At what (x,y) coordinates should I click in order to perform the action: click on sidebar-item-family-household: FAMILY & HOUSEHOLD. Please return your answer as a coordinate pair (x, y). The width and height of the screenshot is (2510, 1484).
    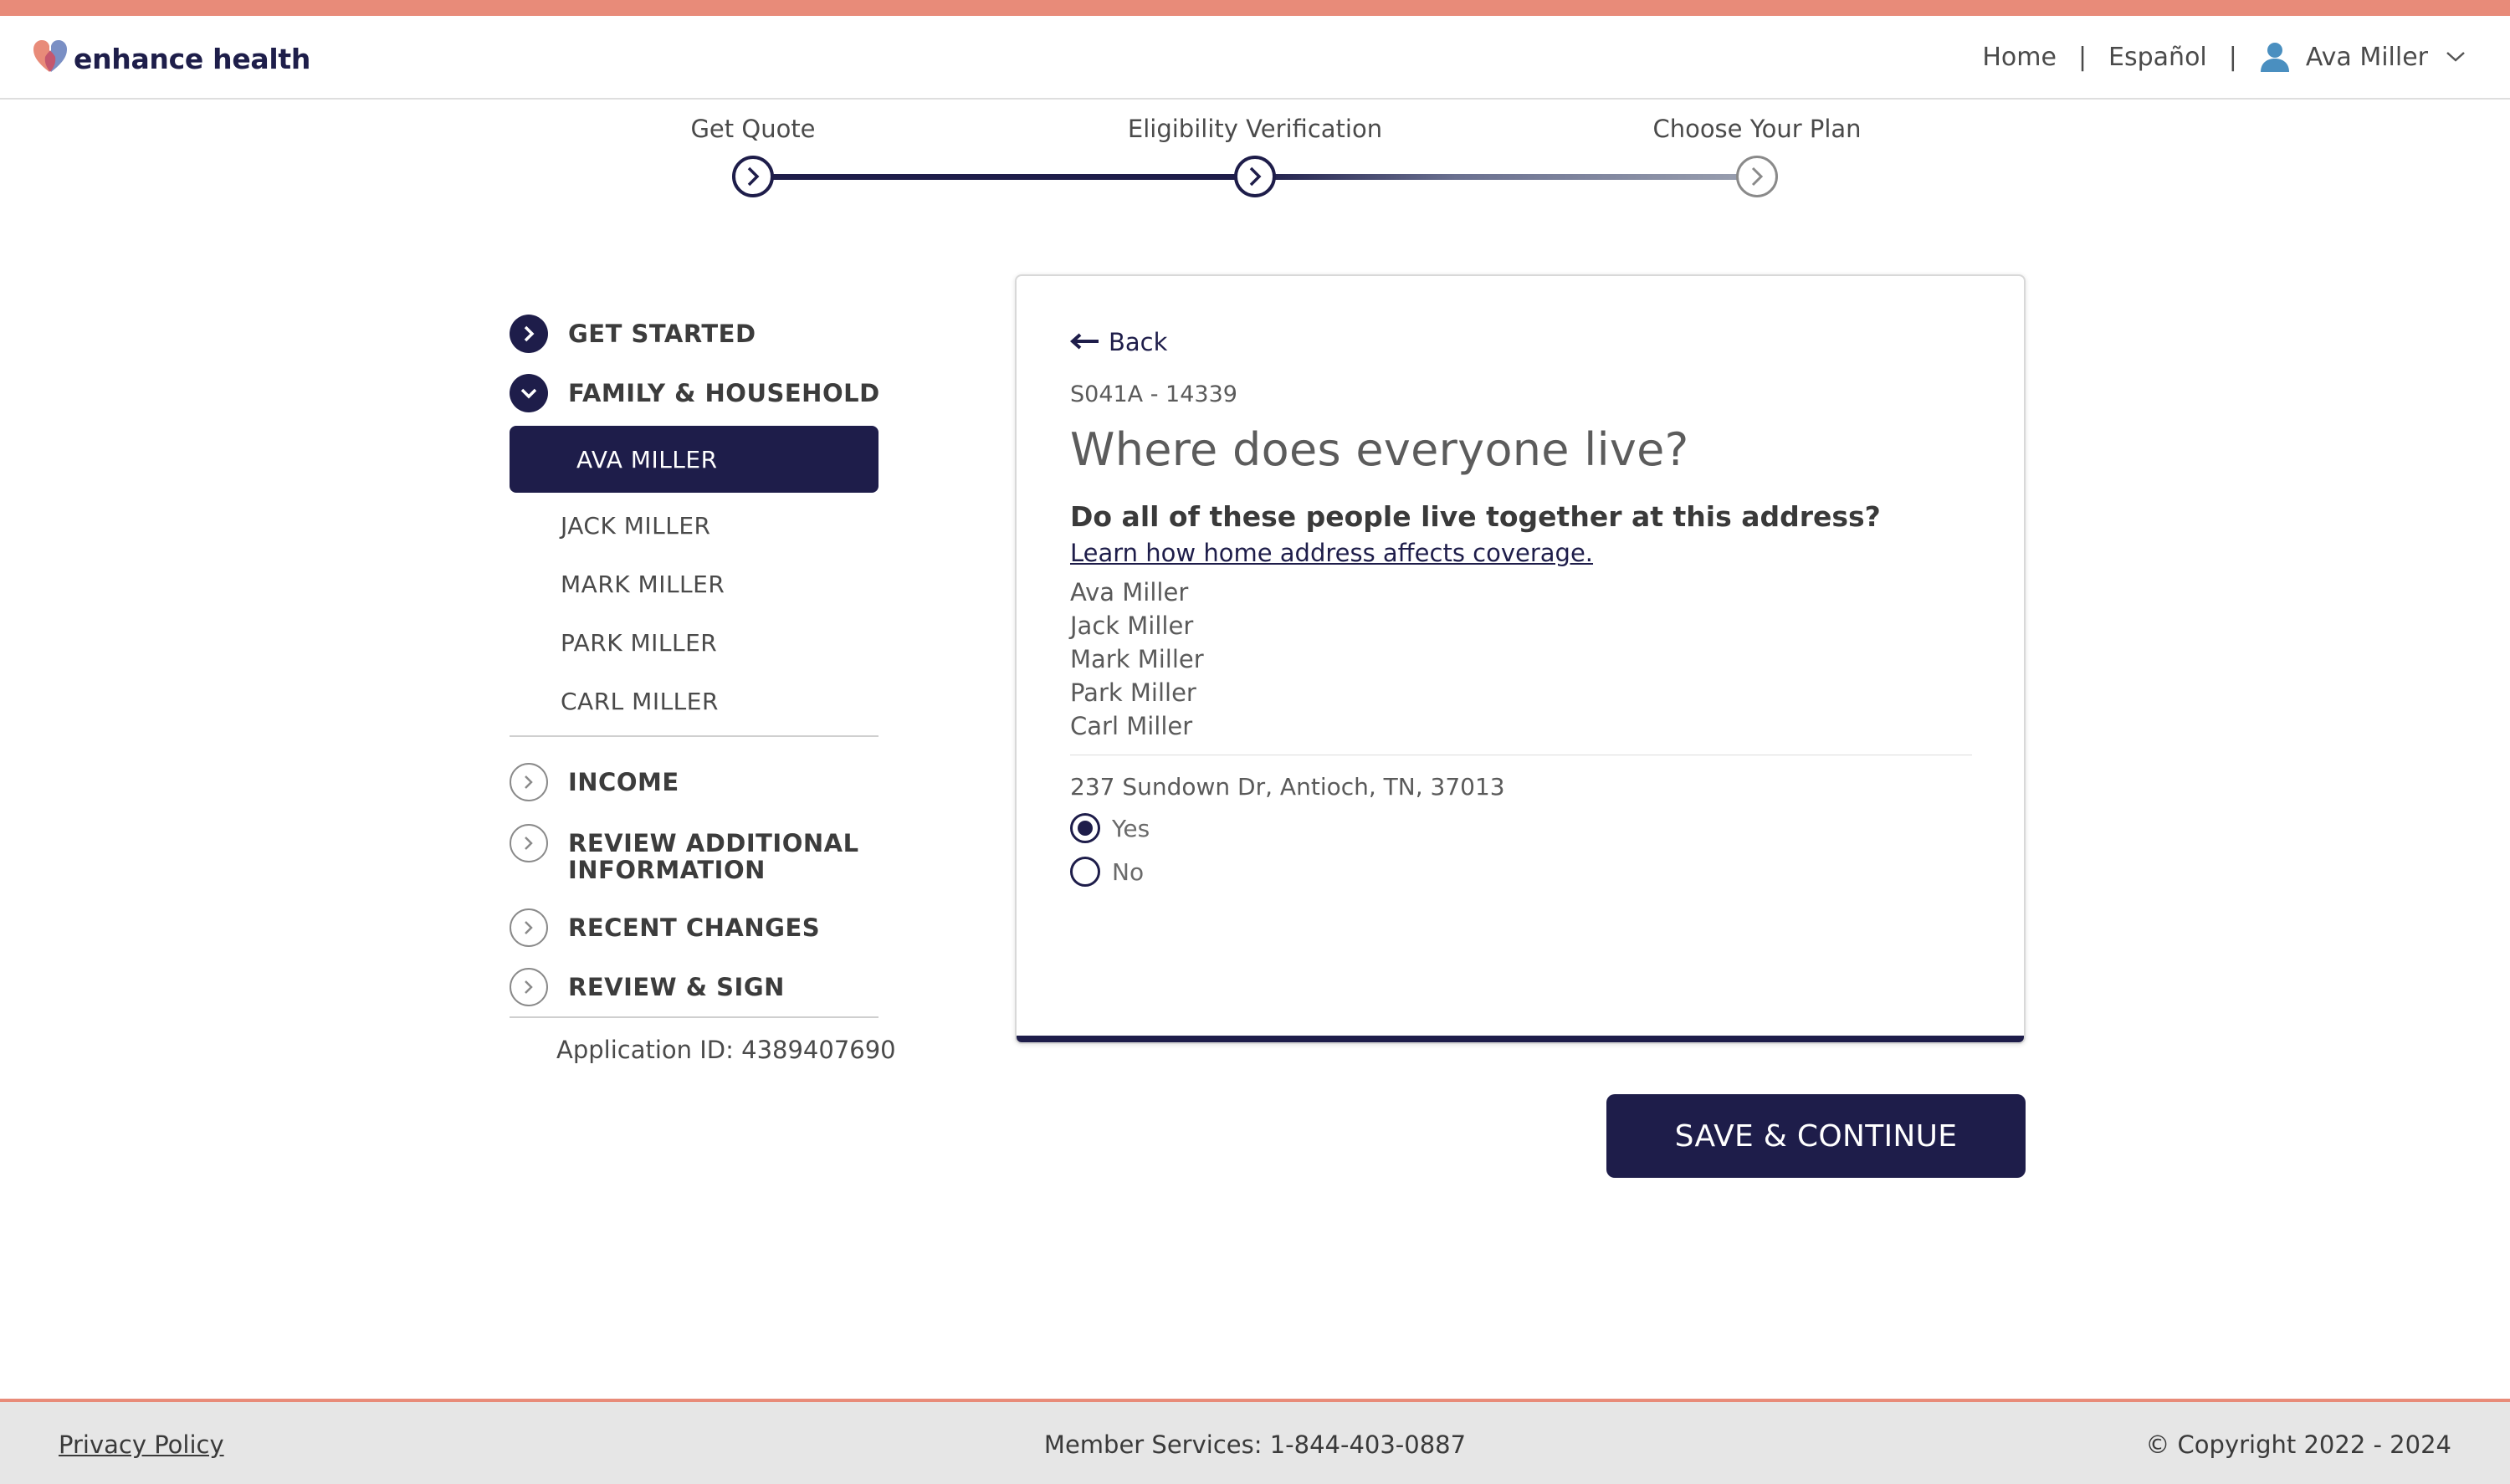
    Looking at the image, I should click on (695, 393).